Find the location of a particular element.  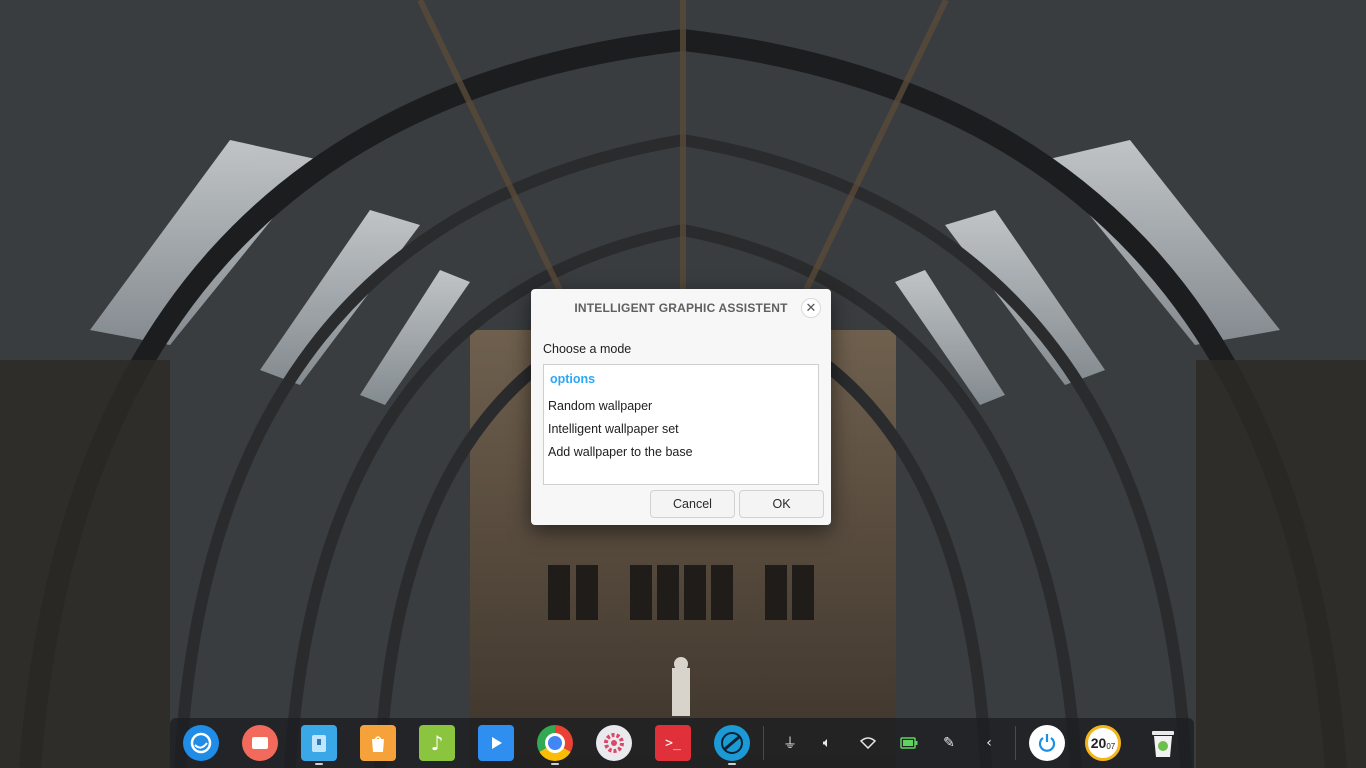

close-icon: ✕ is located at coordinates (811, 308).